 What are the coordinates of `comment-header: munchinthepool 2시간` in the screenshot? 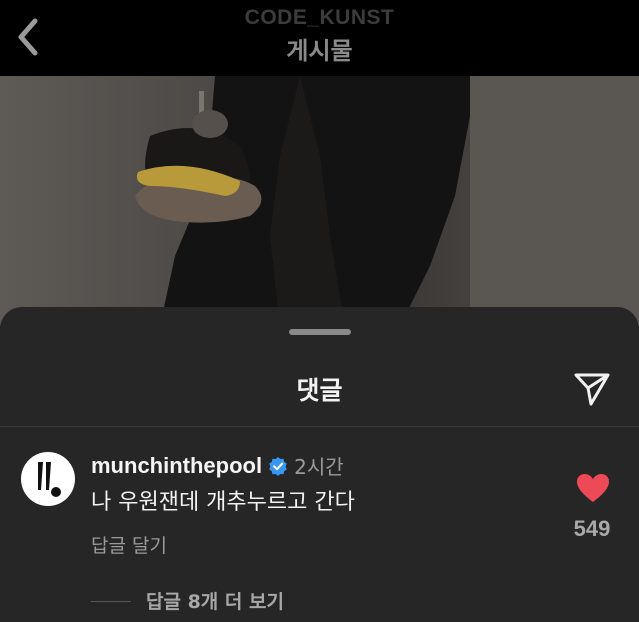 It's located at (217, 465).